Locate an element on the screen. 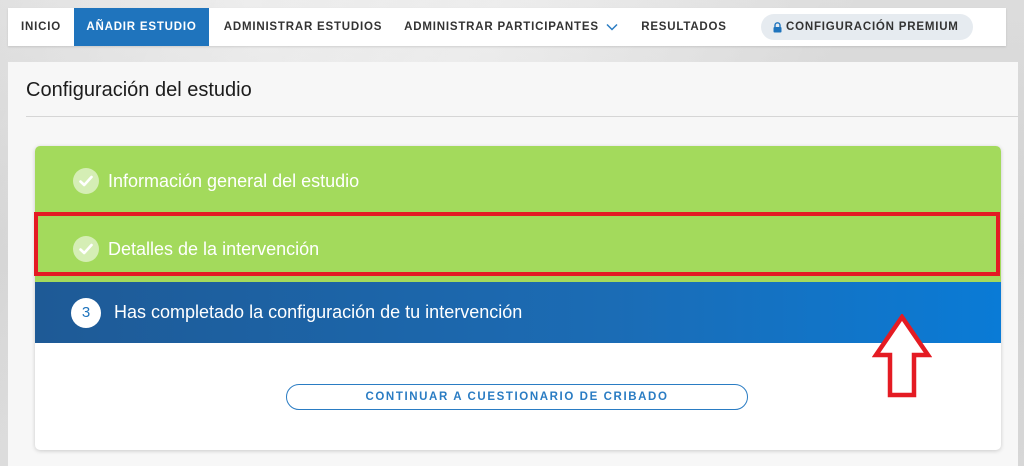 The height and width of the screenshot is (466, 1024). nav-administrar-estudios-label: ADMINISTRAR ESTUDIOS is located at coordinates (303, 27).